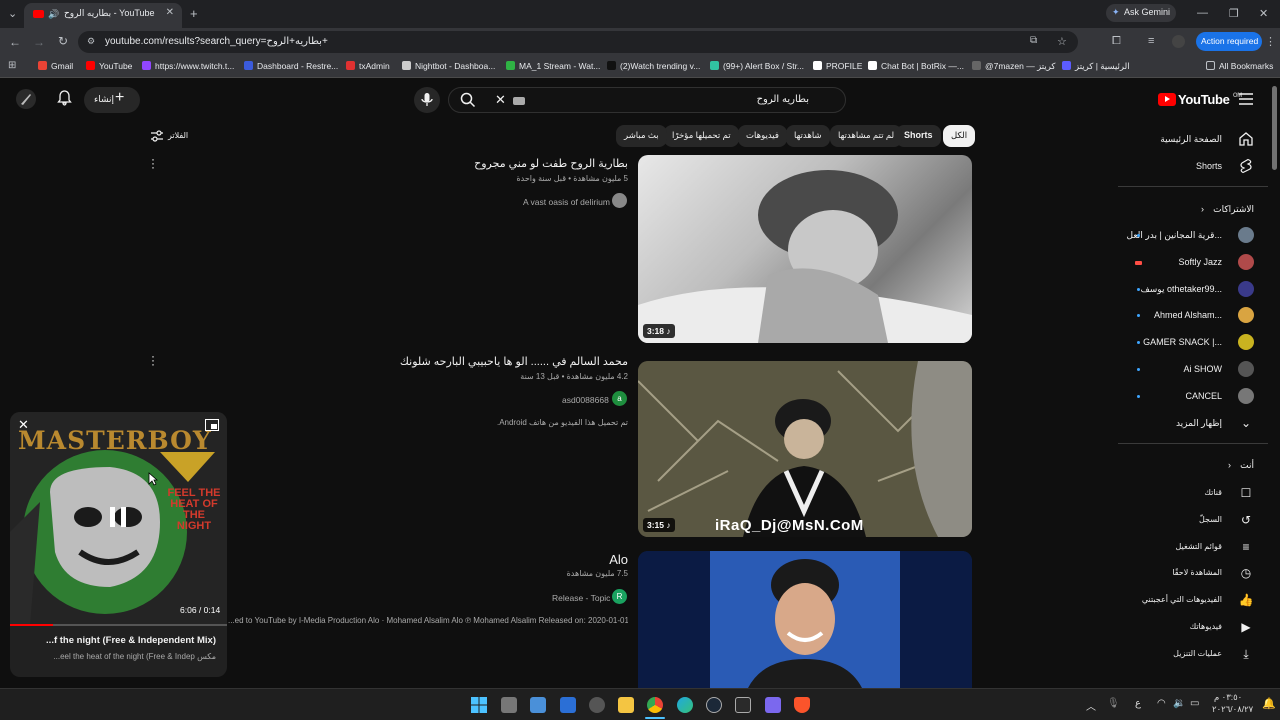 The height and width of the screenshot is (720, 1280). What do you see at coordinates (585, 400) in the screenshot?
I see `channel-name: asd0088668` at bounding box center [585, 400].